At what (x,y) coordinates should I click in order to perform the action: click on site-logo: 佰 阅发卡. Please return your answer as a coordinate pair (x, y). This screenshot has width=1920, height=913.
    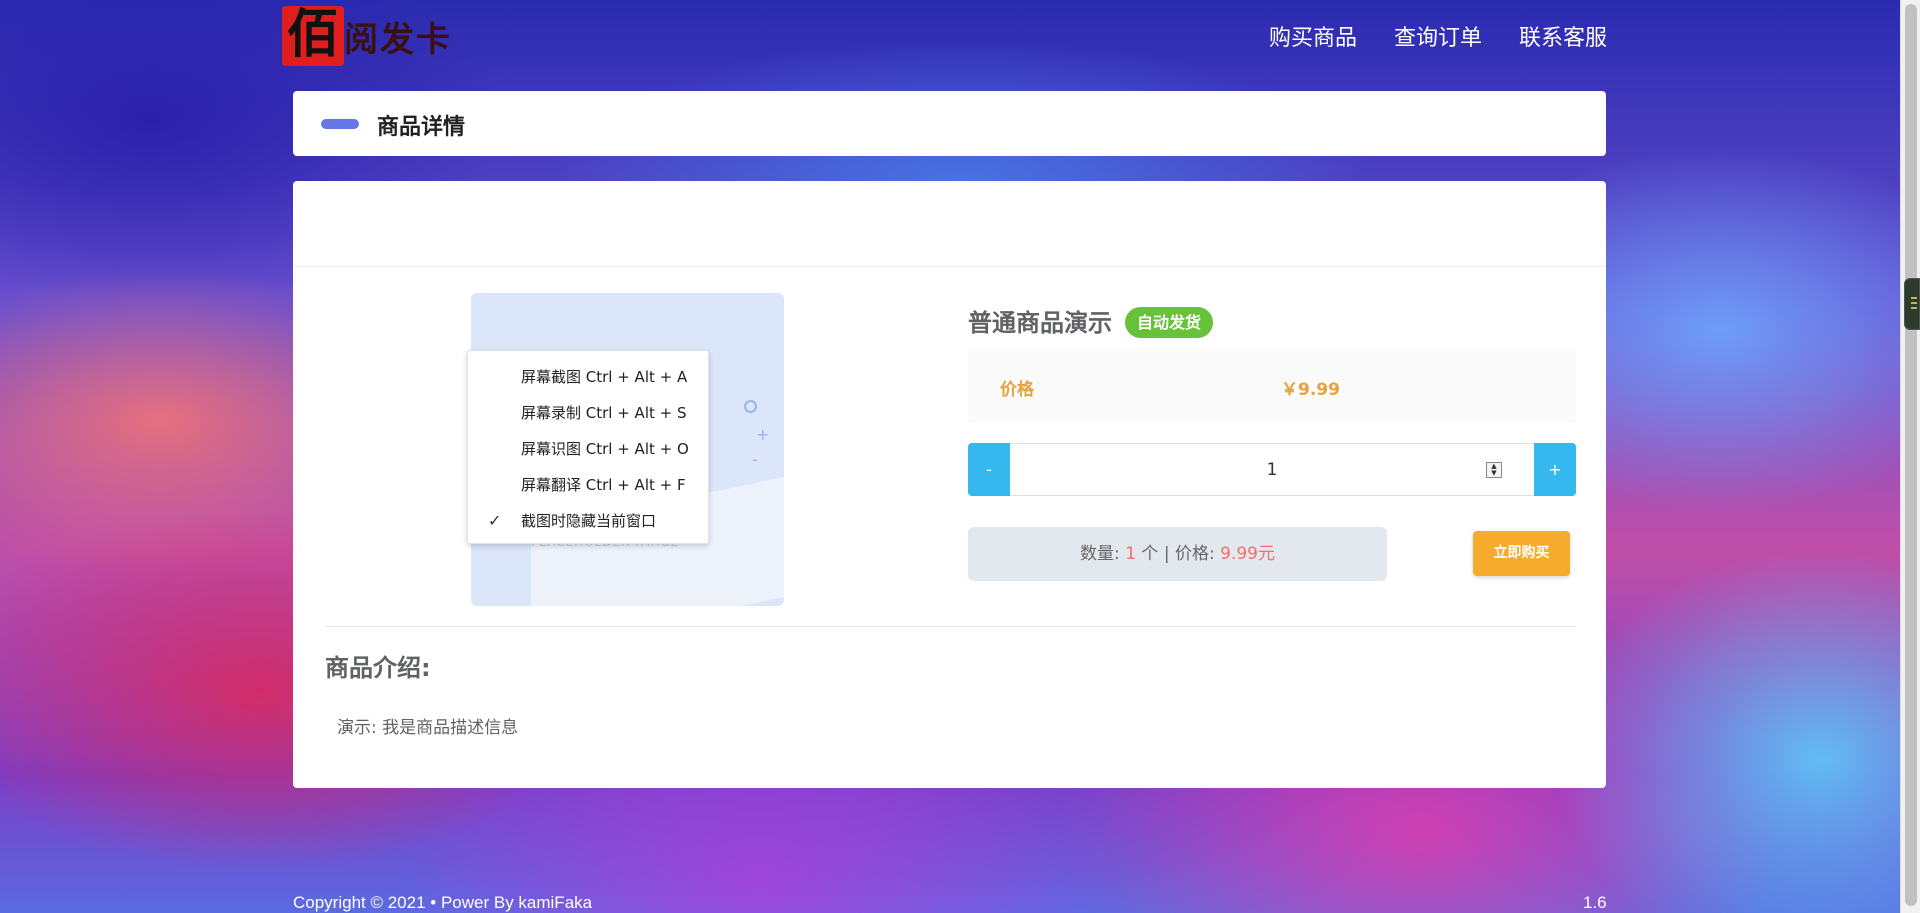
    Looking at the image, I should click on (372, 34).